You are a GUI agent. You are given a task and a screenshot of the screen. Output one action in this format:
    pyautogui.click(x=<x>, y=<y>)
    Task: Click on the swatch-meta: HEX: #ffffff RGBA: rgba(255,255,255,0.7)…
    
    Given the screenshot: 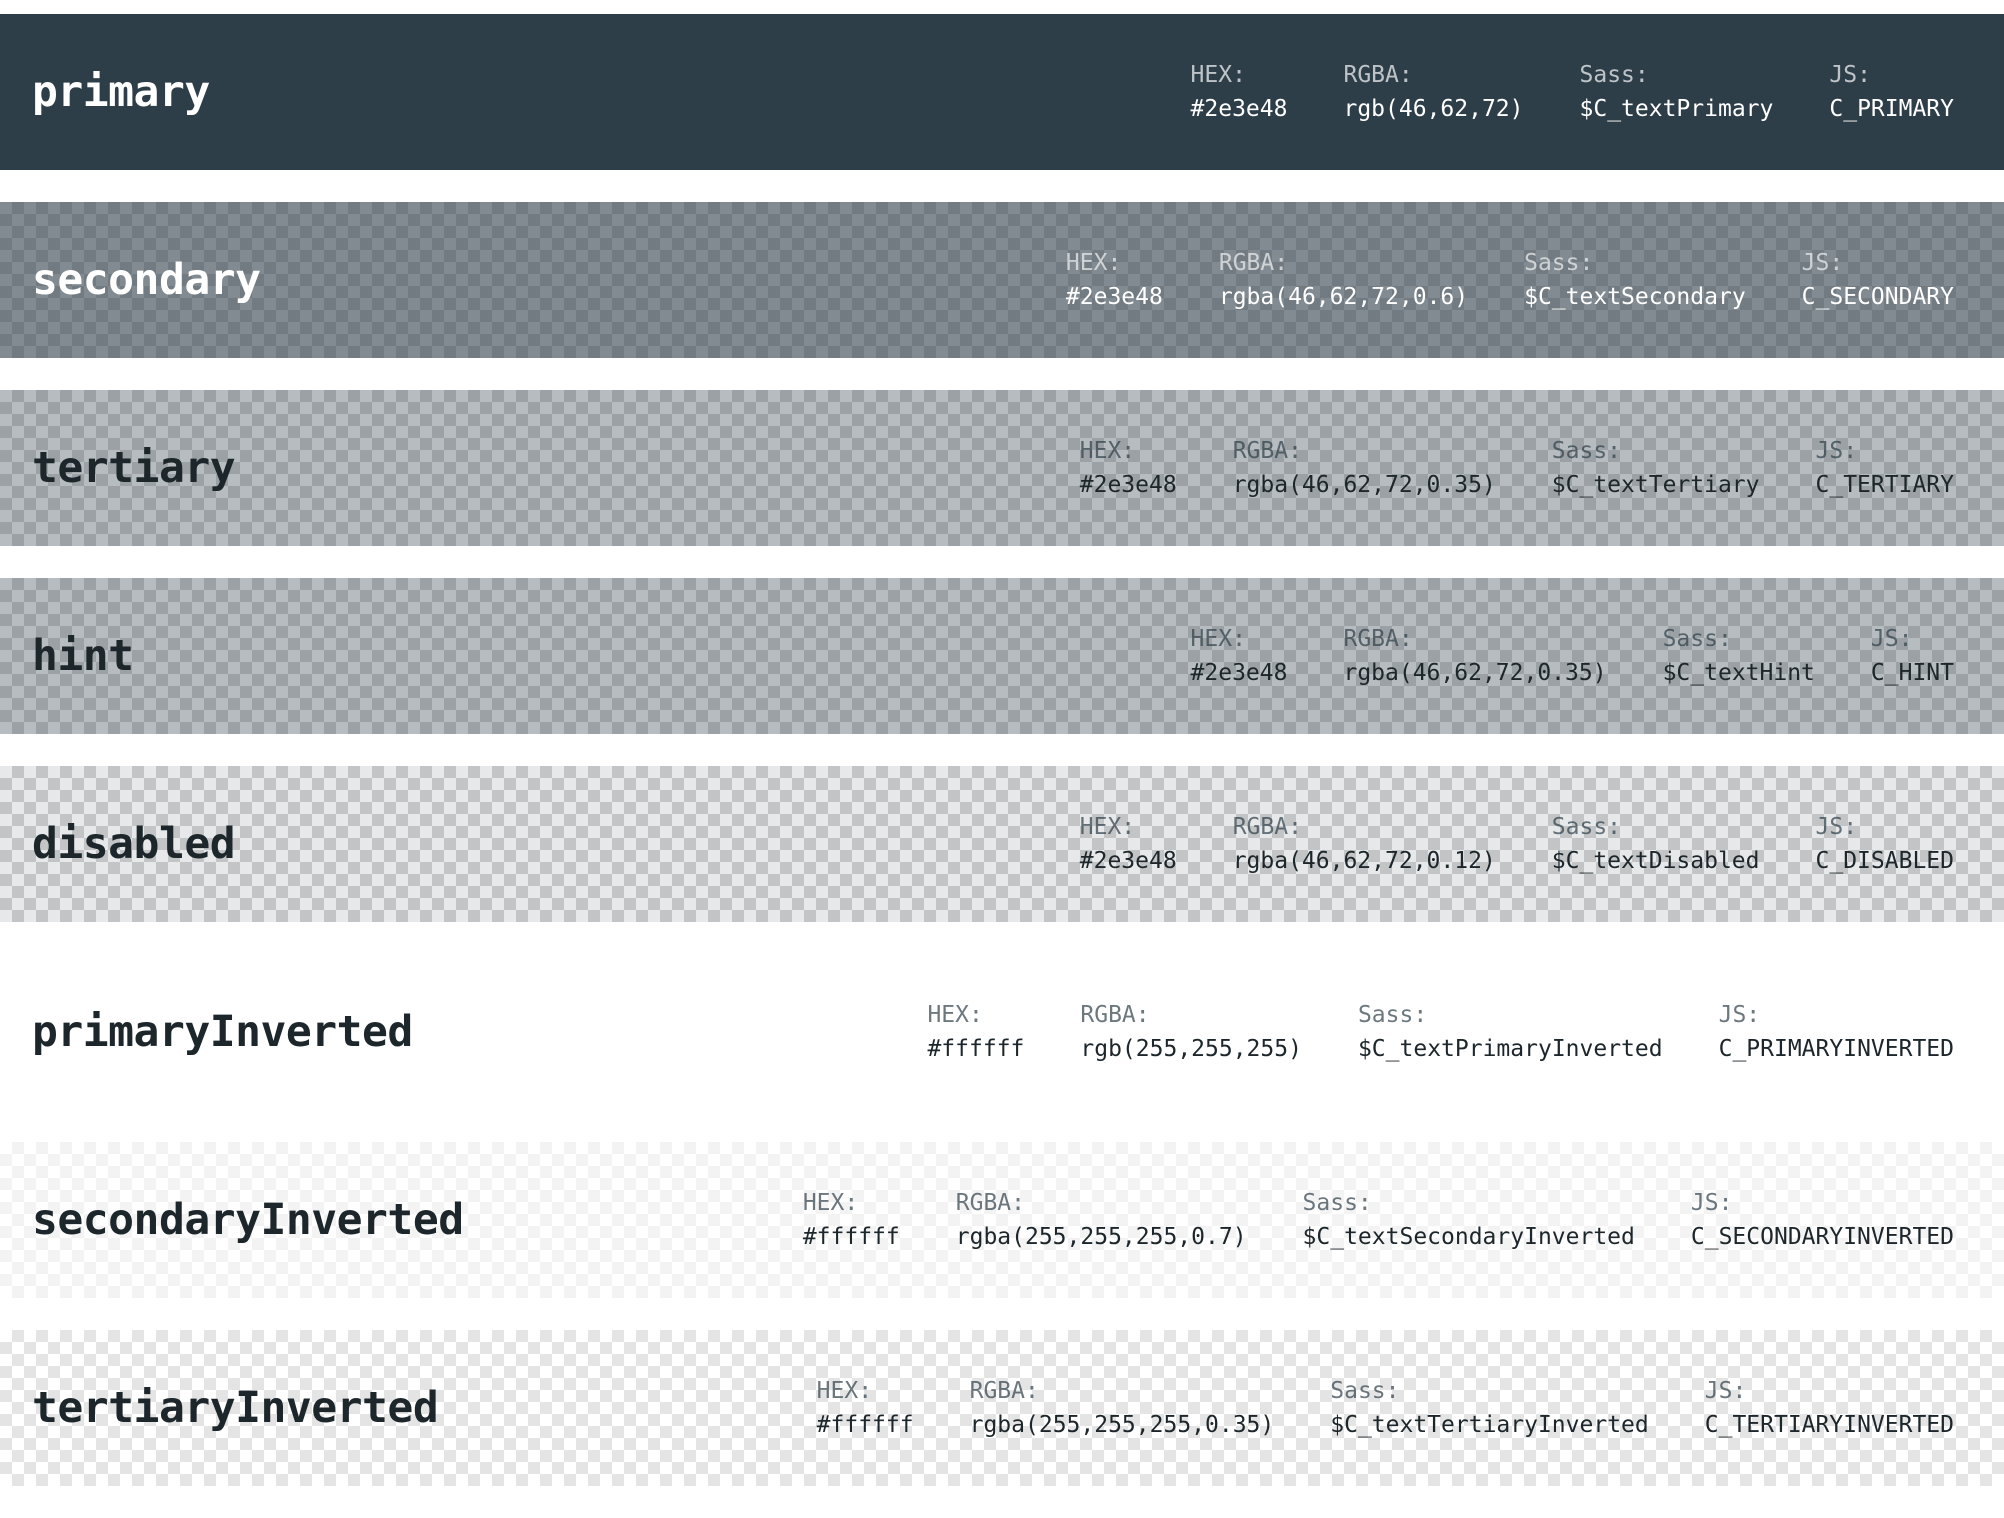 What is the action you would take?
    pyautogui.click(x=1378, y=1220)
    